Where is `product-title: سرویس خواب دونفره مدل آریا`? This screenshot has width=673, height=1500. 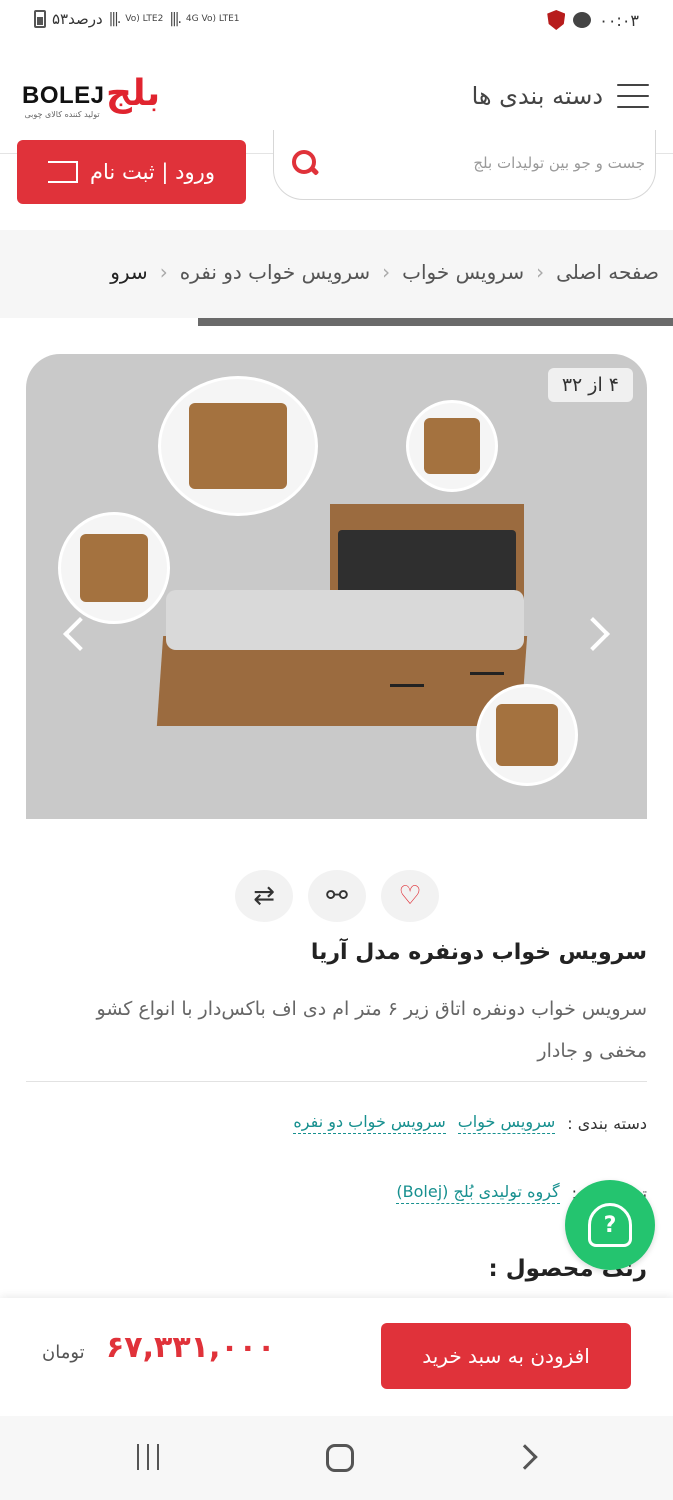 product-title: سرویس خواب دونفره مدل آریا is located at coordinates (478, 952).